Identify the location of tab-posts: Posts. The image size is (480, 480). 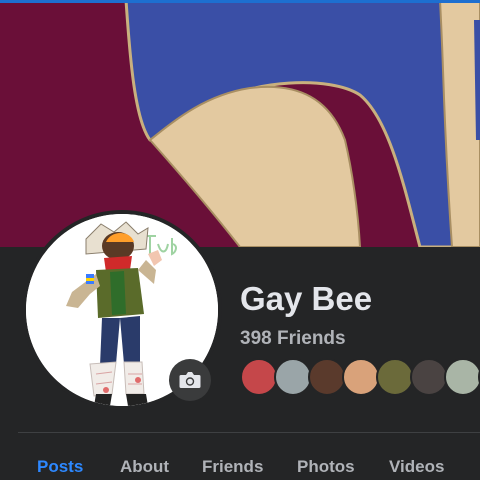
(60, 467).